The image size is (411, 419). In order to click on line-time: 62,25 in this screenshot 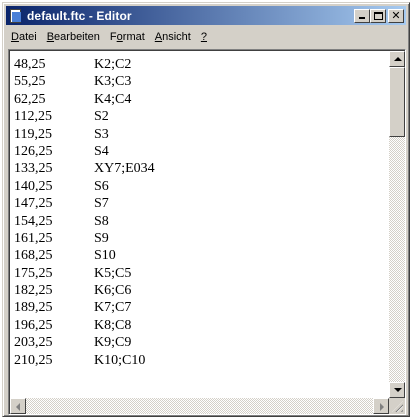, I will do `click(30, 99)`.